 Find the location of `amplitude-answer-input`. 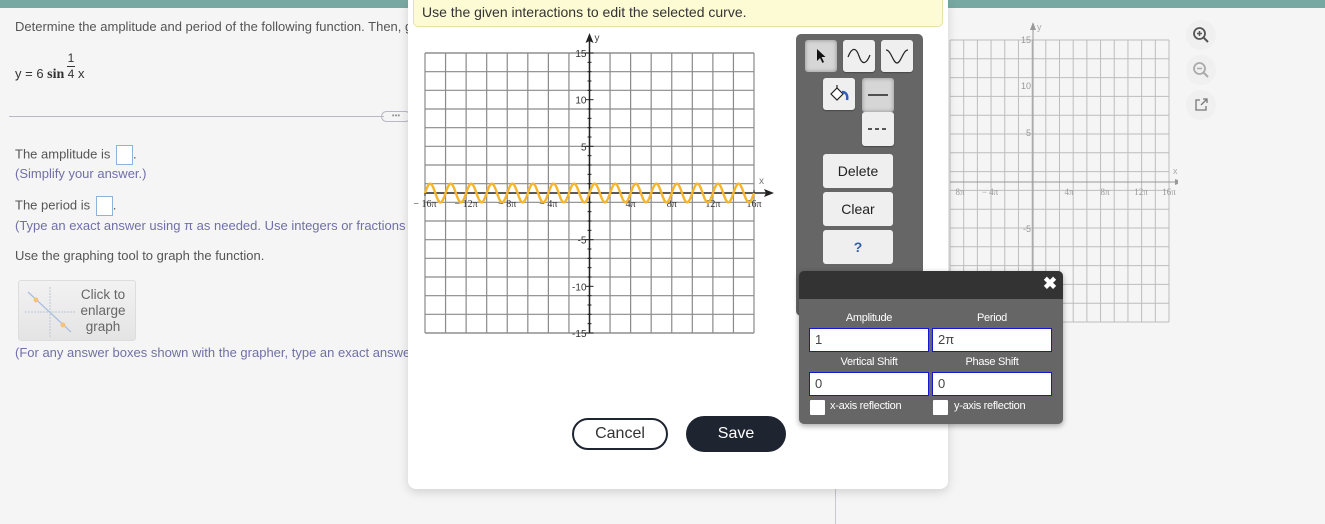

amplitude-answer-input is located at coordinates (125, 155).